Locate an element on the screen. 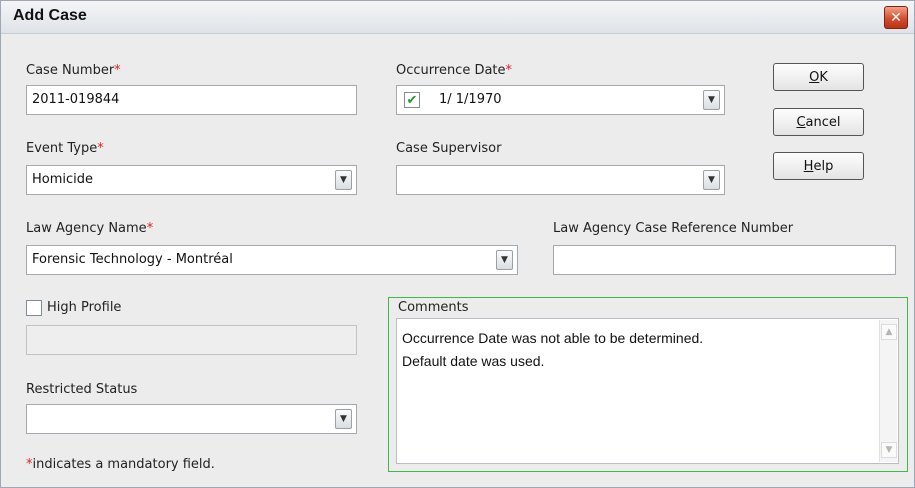 This screenshot has height=488, width=915. law-agency-ref-input is located at coordinates (724, 260).